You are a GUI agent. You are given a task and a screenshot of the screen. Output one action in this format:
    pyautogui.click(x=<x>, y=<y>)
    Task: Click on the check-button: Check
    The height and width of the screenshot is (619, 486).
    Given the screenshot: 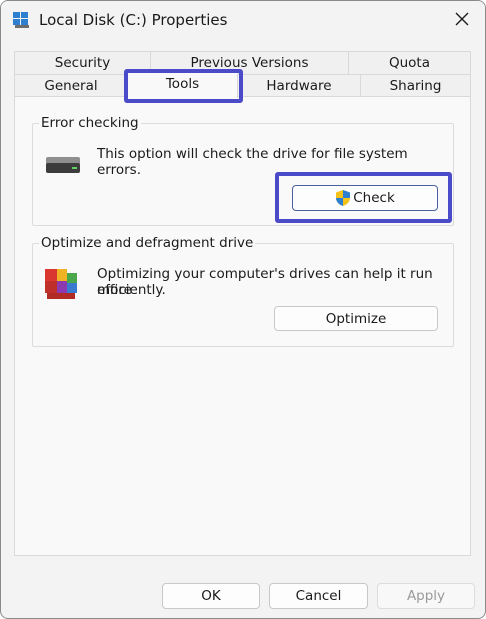 What is the action you would take?
    pyautogui.click(x=365, y=198)
    